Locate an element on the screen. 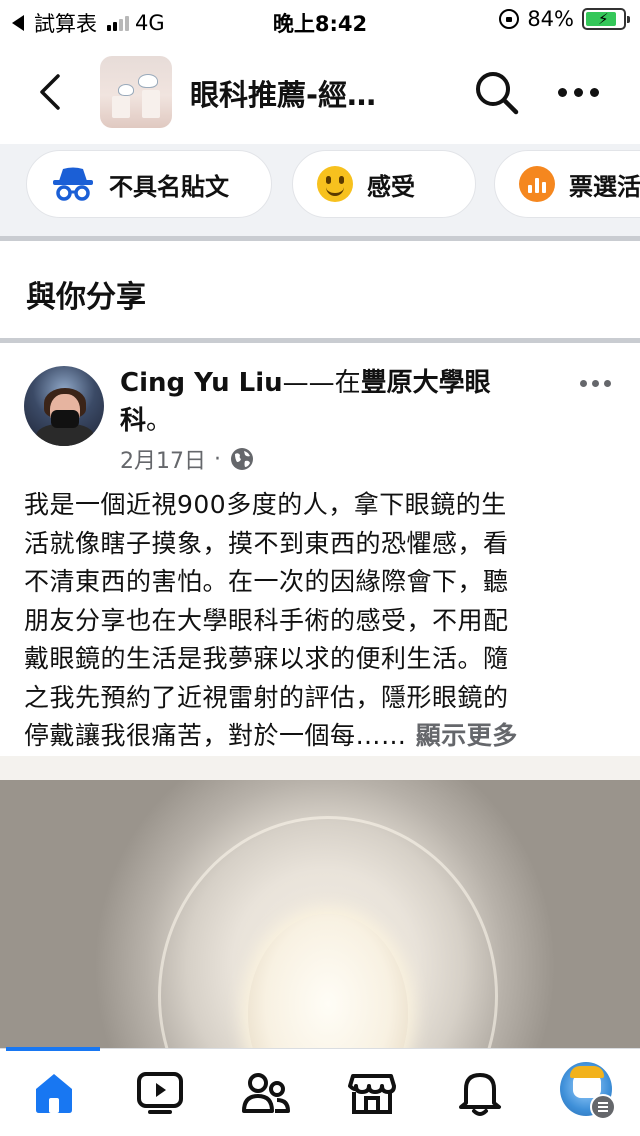  see-more-link: 顯示更多 is located at coordinates (462, 735).